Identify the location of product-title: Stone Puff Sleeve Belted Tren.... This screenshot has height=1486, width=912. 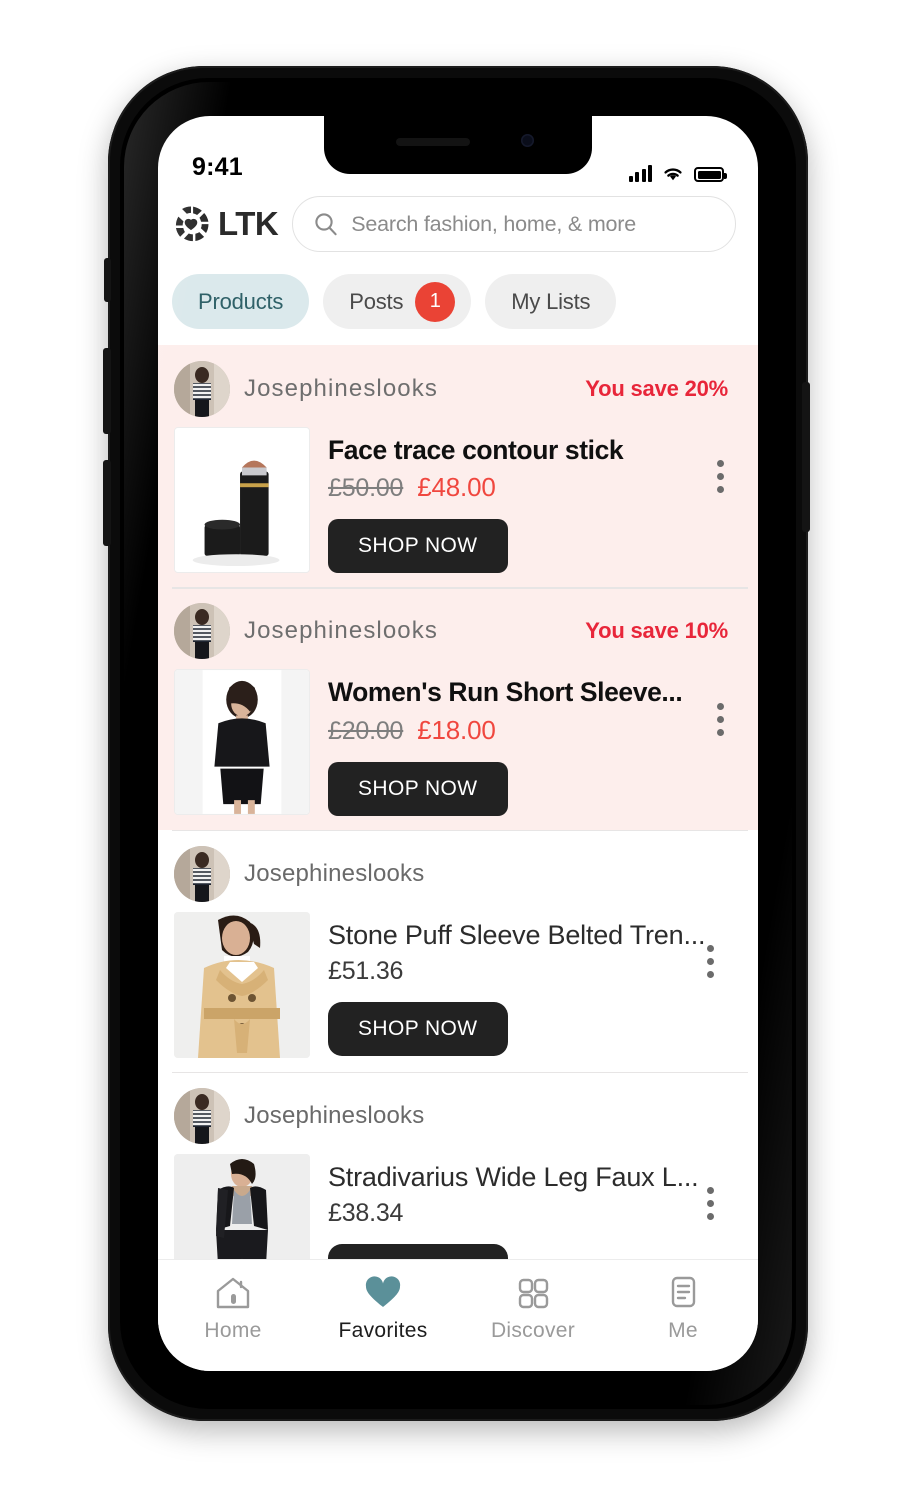
(536, 935).